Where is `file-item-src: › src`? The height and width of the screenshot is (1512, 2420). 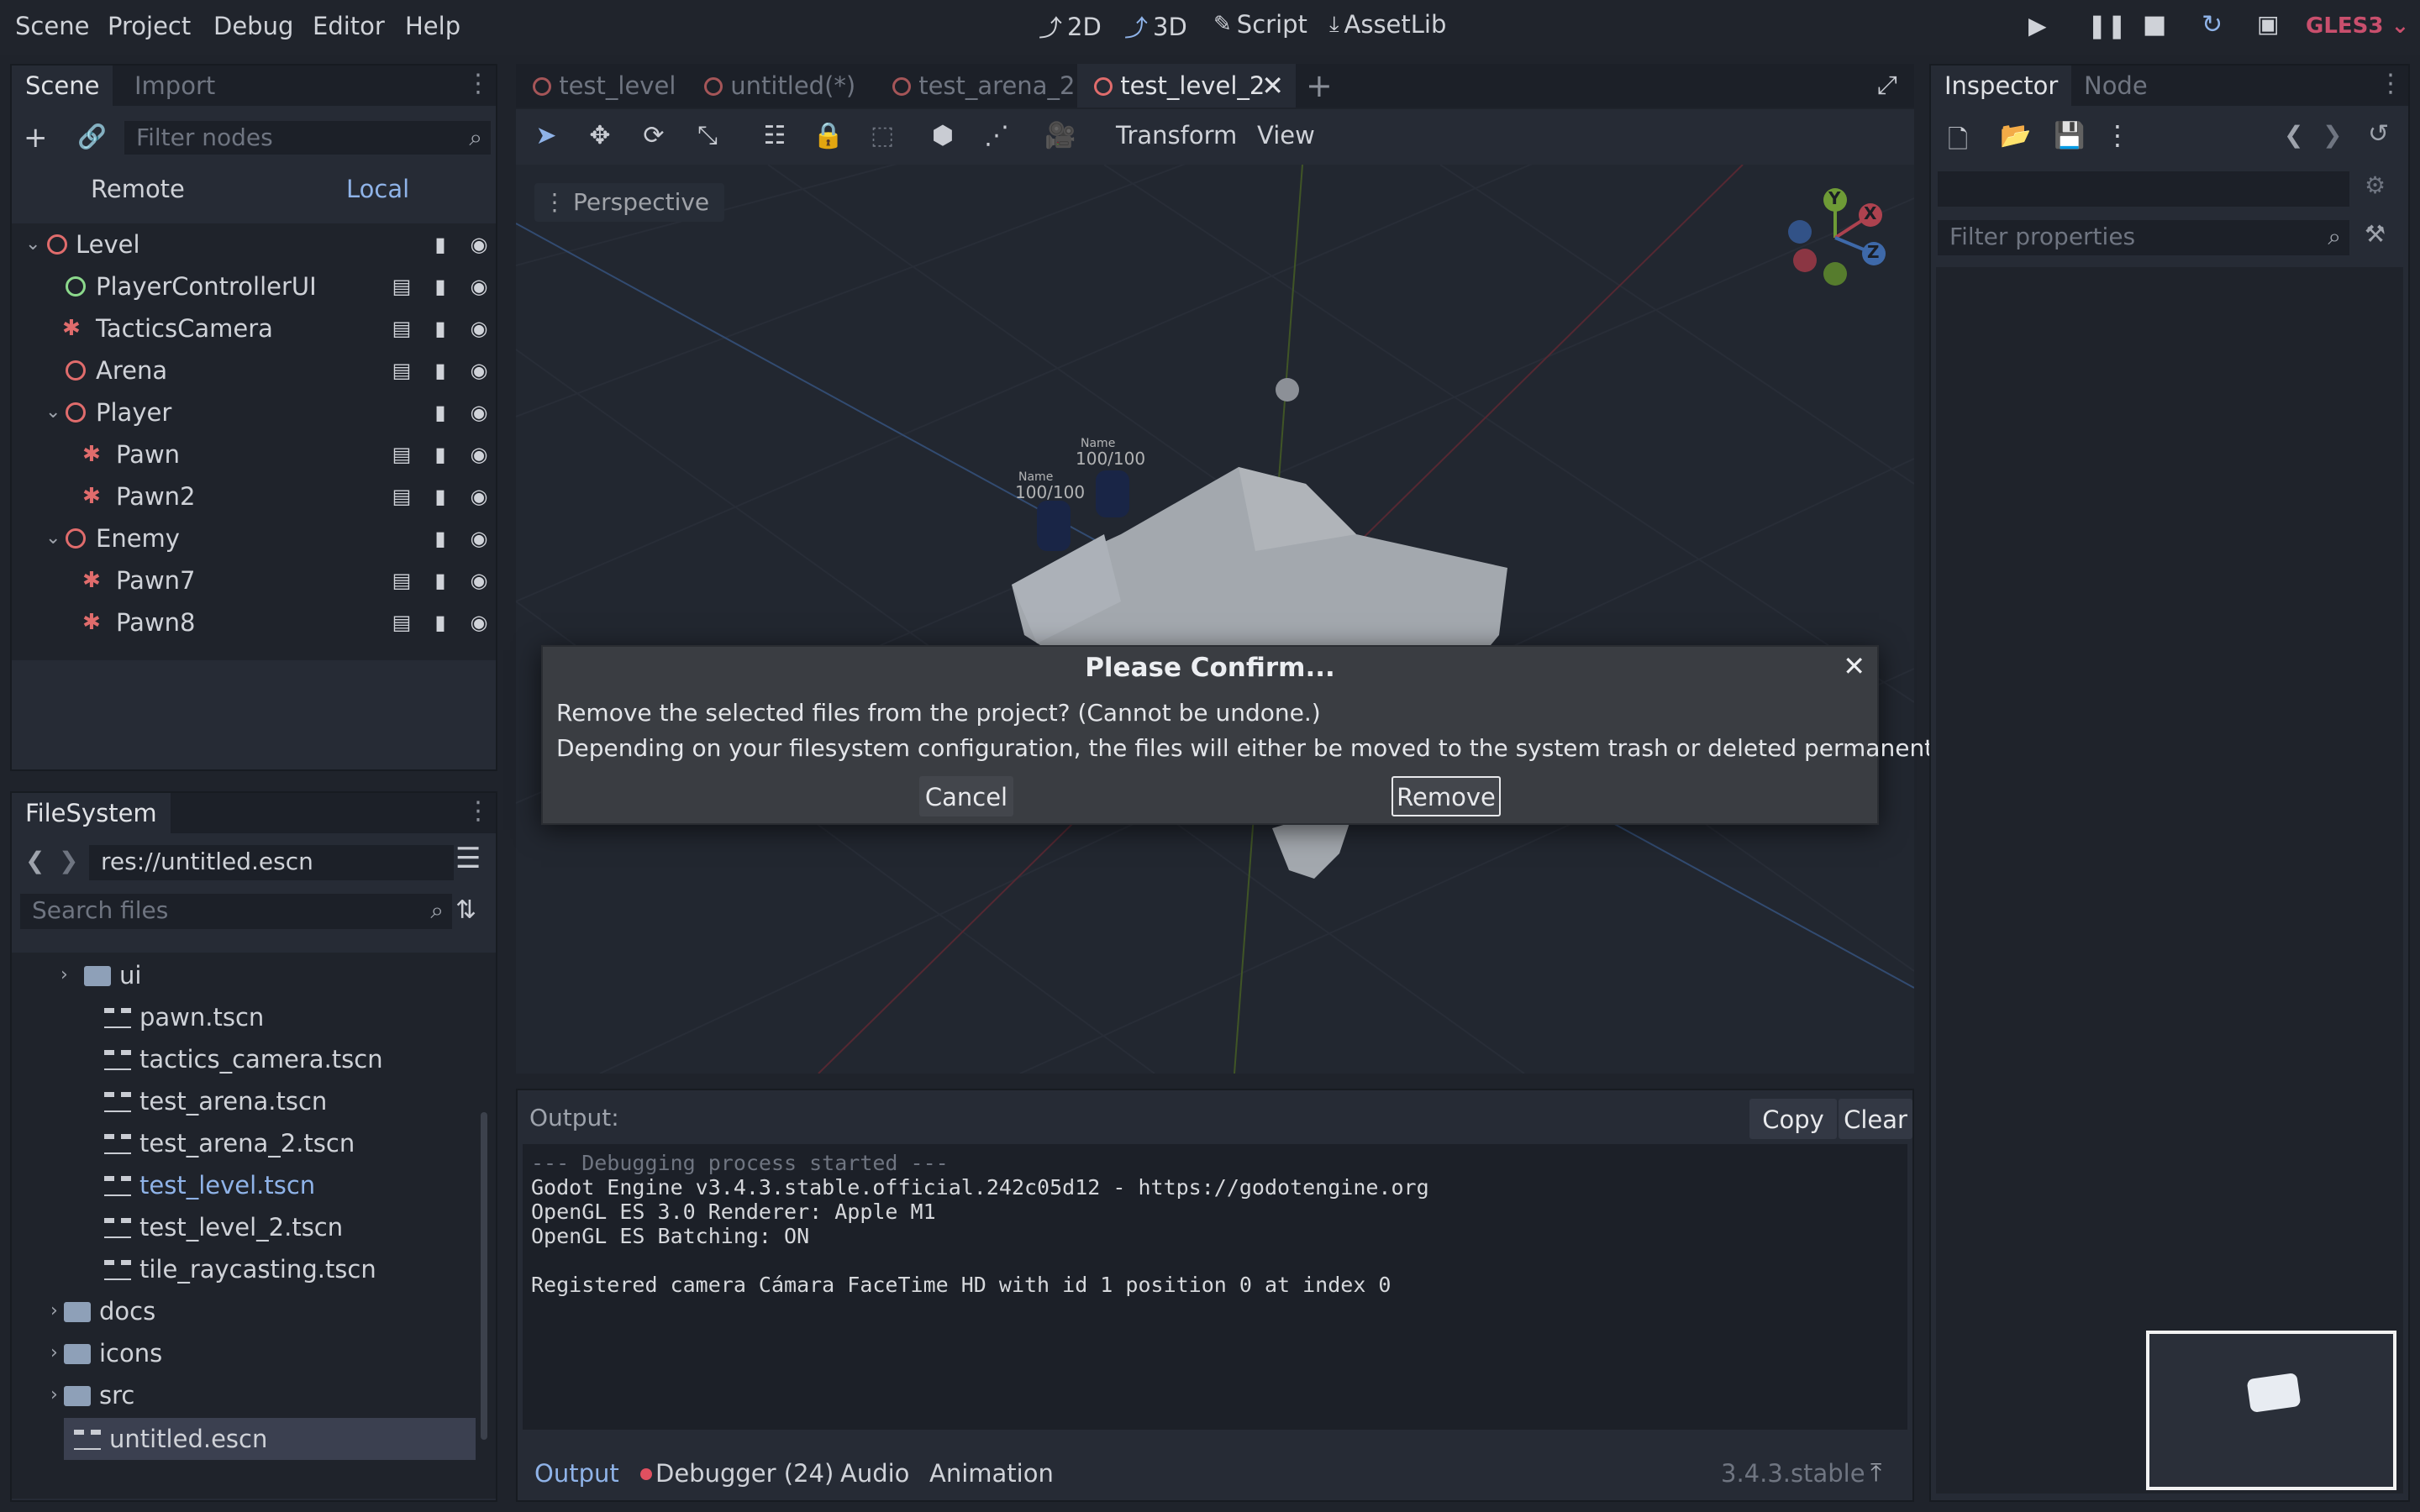 file-item-src: › src is located at coordinates (92, 1395).